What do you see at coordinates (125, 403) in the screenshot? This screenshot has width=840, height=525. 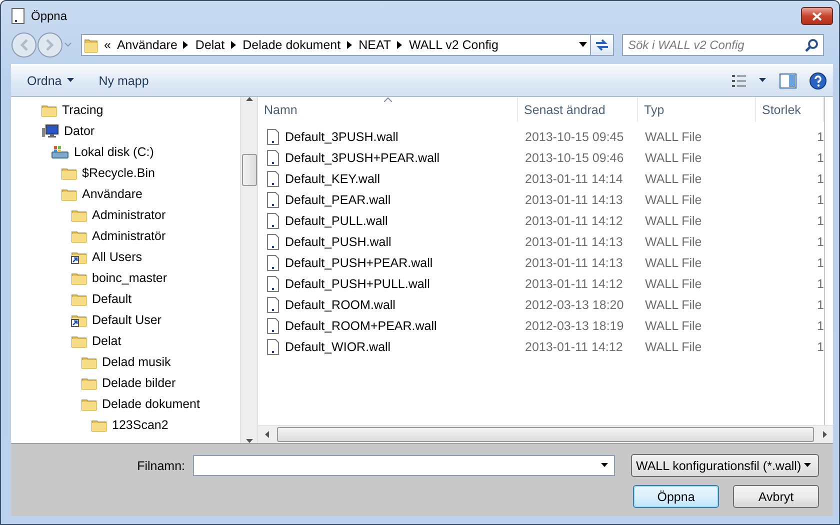 I see `tree-item: Delade dokument` at bounding box center [125, 403].